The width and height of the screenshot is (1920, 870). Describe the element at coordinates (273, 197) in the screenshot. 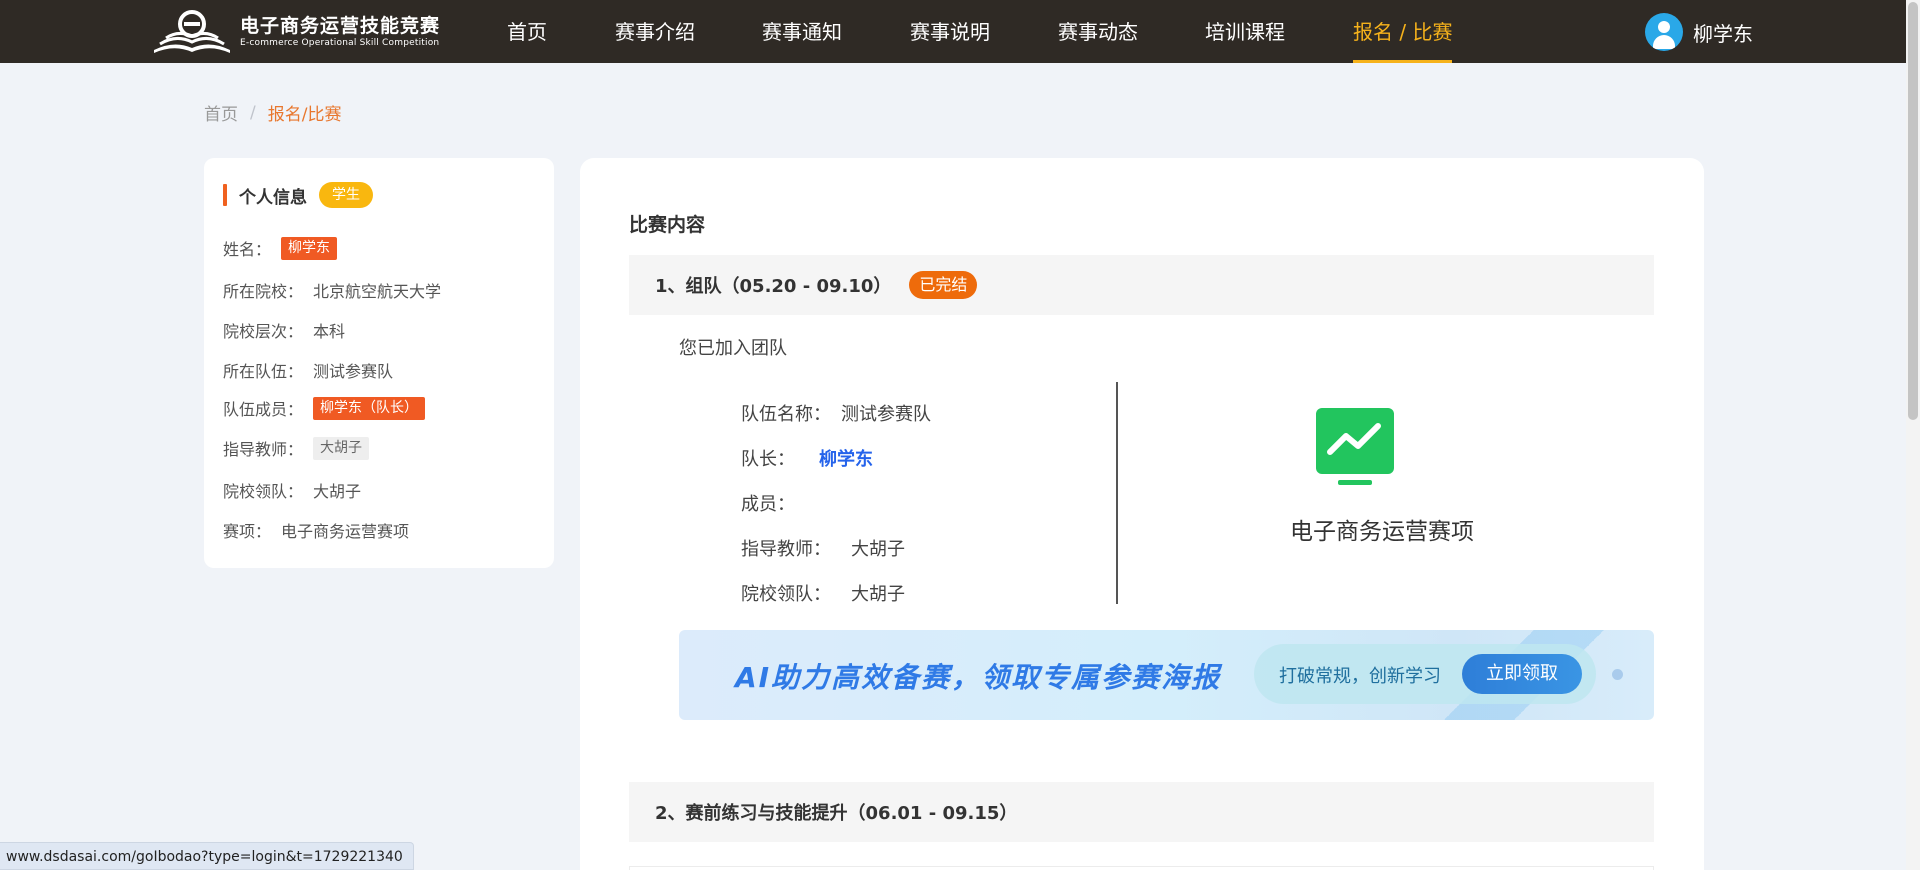

I see `profile-title: 个人信息` at that location.